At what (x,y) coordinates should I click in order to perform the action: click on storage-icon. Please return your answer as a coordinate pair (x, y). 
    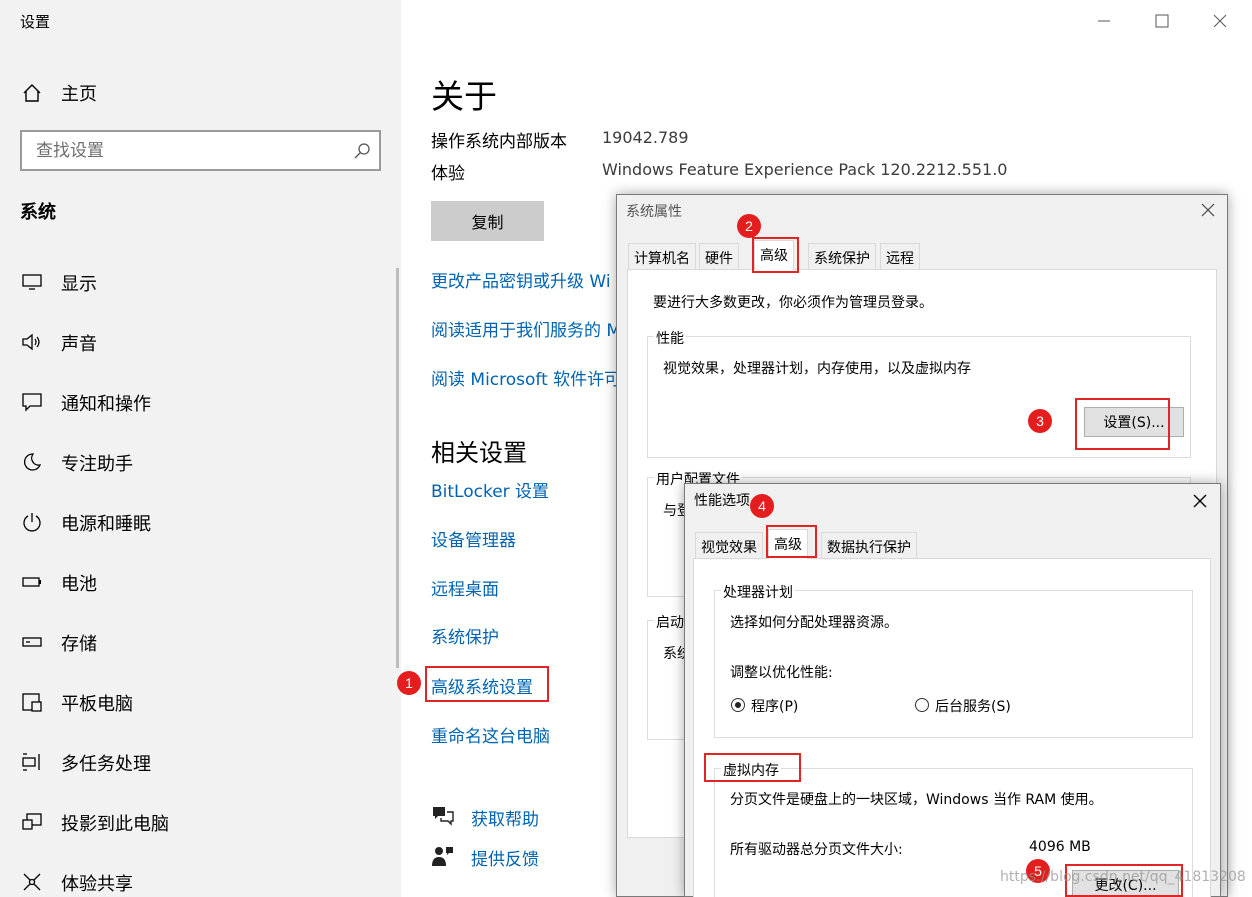
    Looking at the image, I should click on (32, 642).